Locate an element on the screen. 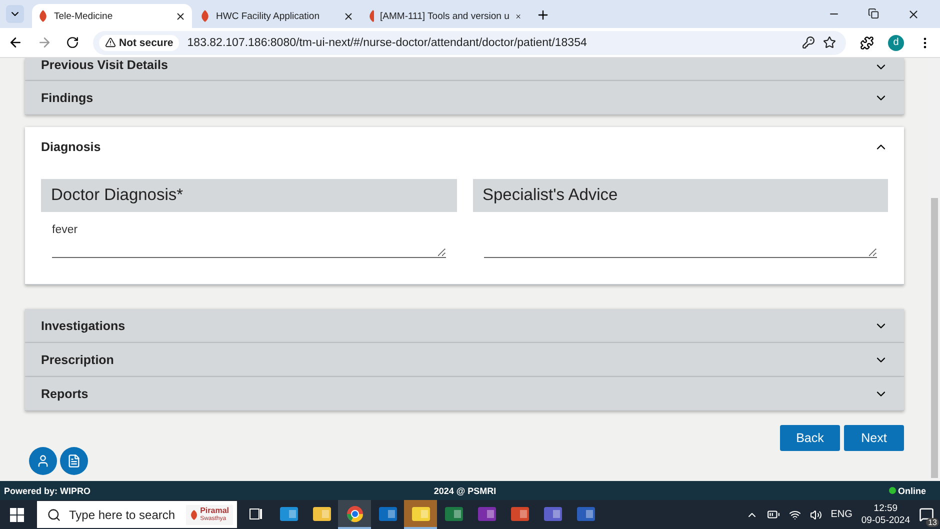 The height and width of the screenshot is (529, 940). forward-icon is located at coordinates (44, 42).